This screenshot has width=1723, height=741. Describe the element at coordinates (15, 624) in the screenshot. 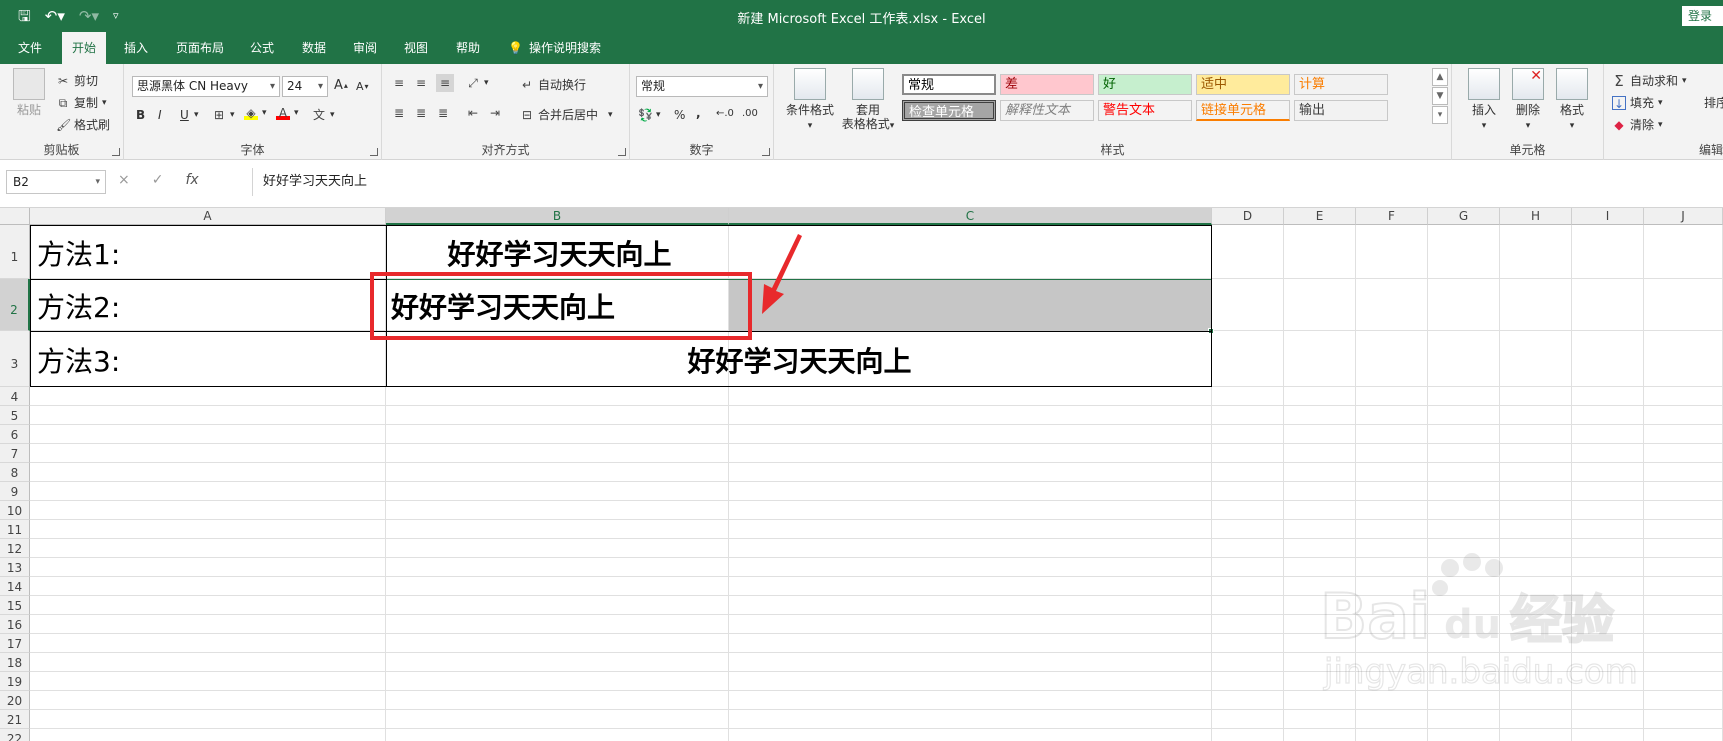

I see `row-header-16: 16` at that location.